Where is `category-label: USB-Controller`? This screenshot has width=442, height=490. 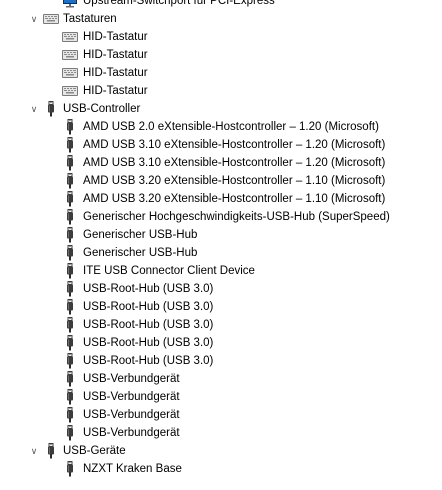 category-label: USB-Controller is located at coordinates (102, 109).